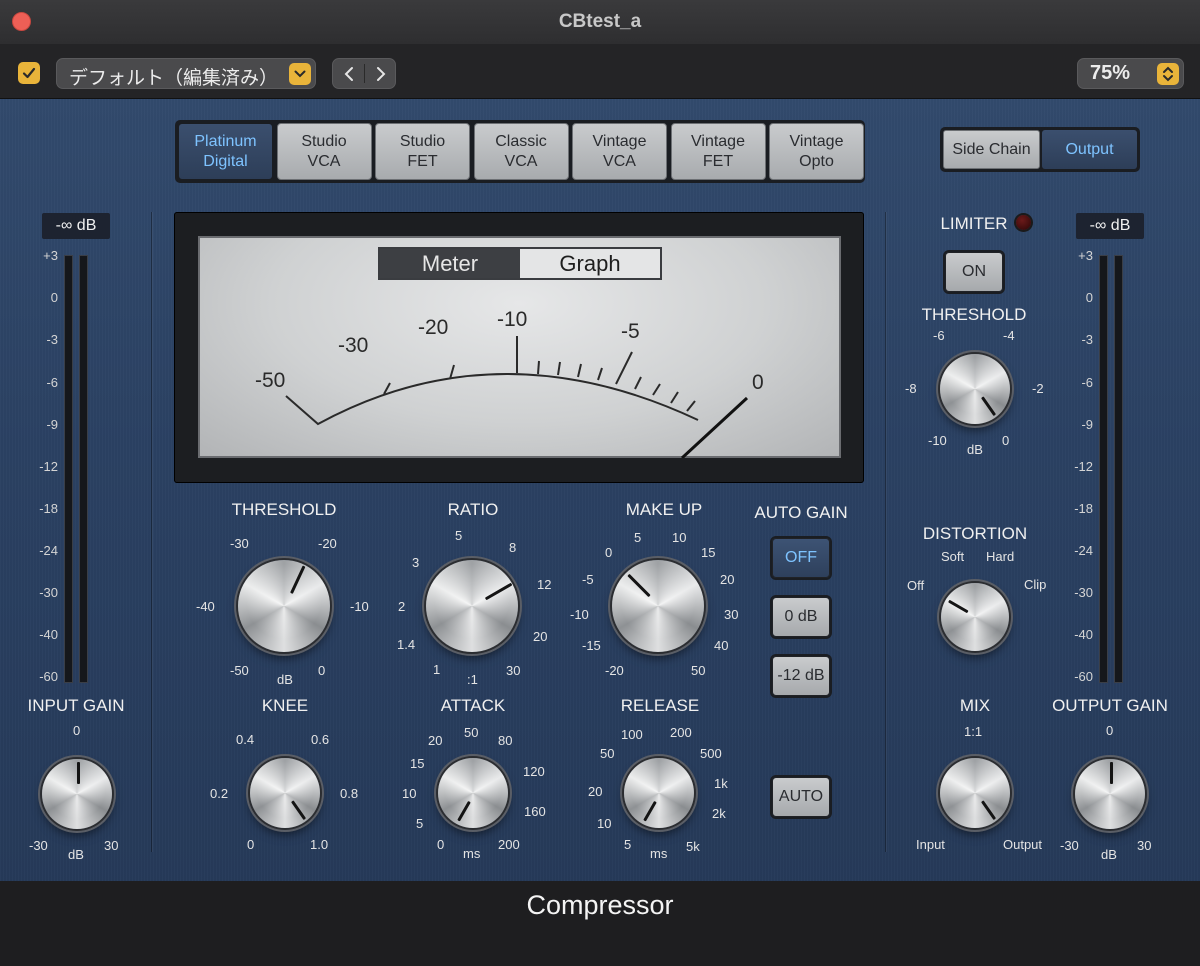  I want to click on model-button-label: Classic, so click(521, 141).